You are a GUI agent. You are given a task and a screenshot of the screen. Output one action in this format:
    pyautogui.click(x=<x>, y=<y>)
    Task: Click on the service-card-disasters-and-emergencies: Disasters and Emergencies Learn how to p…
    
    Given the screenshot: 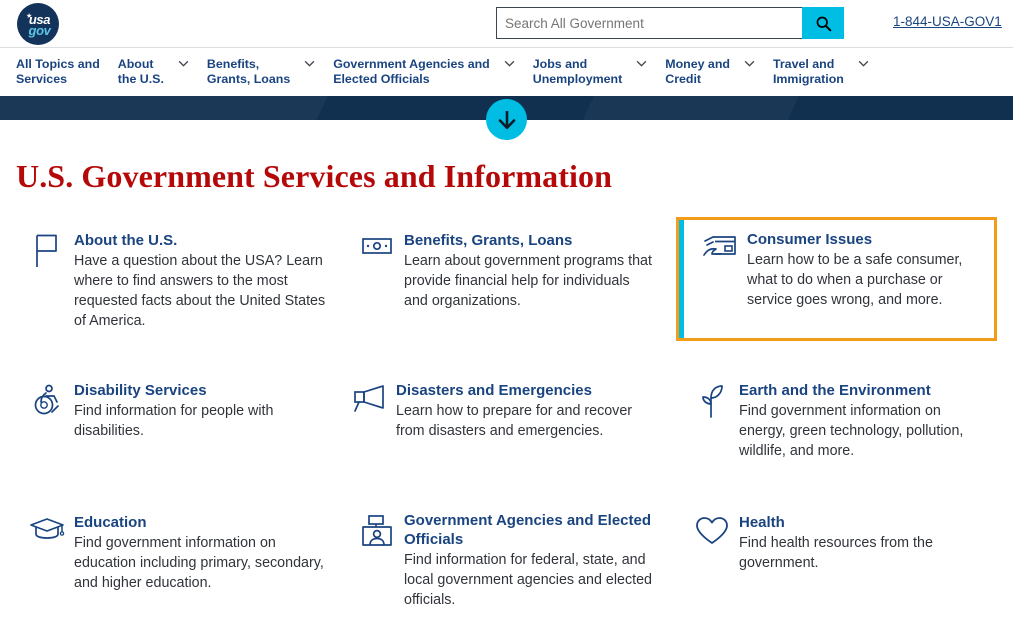 What is the action you would take?
    pyautogui.click(x=511, y=432)
    